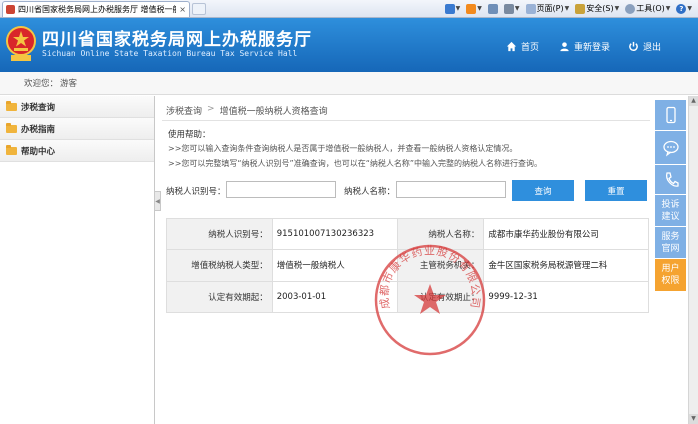 Image resolution: width=698 pixels, height=424 pixels. What do you see at coordinates (693, 419) in the screenshot?
I see `scroll-down-arrow-icon: ▼` at bounding box center [693, 419].